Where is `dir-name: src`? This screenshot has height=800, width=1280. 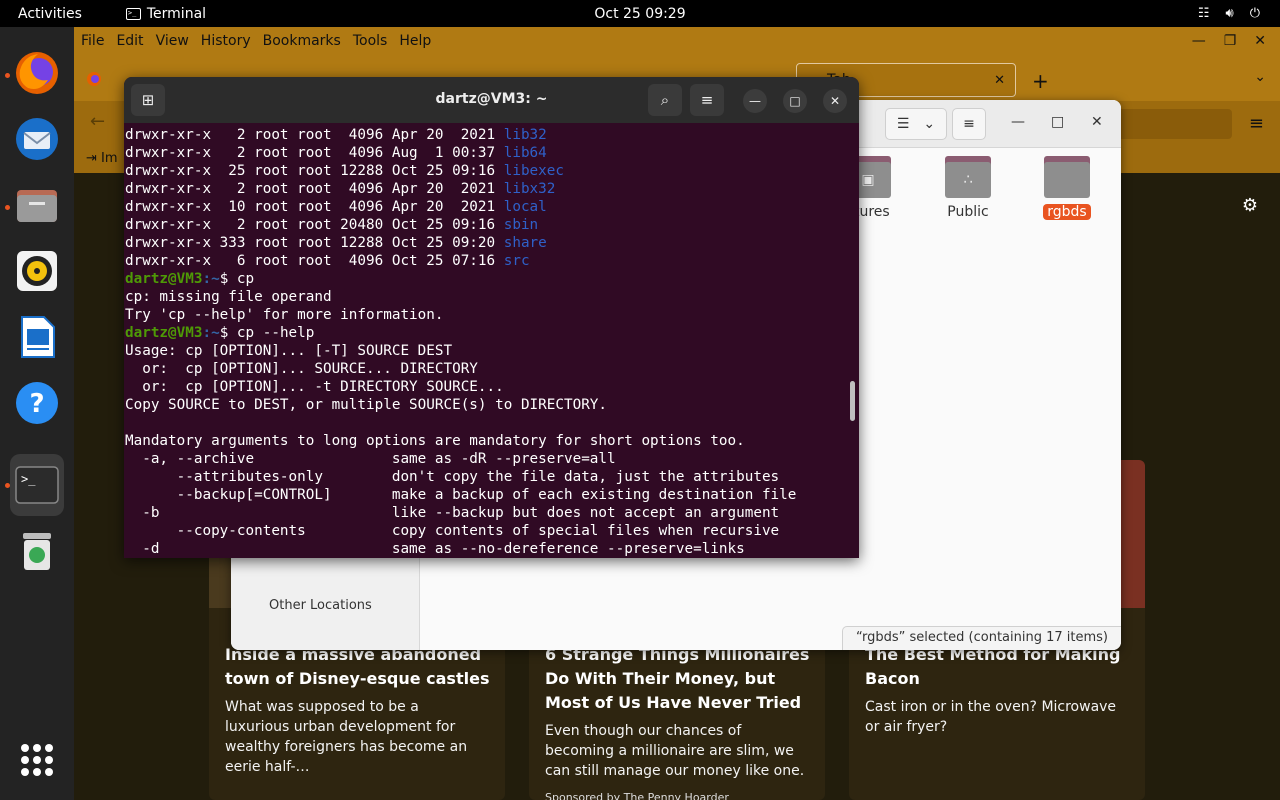
dir-name: src is located at coordinates (516, 261).